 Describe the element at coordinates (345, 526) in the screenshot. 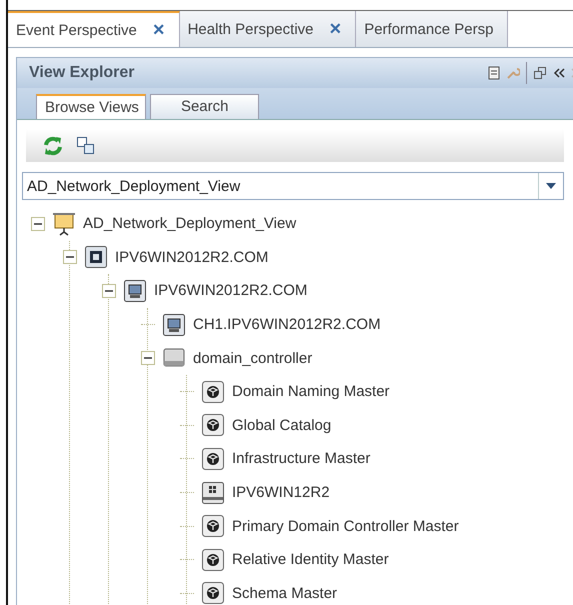

I see `tree-item: Primary Domain Controller Master` at that location.